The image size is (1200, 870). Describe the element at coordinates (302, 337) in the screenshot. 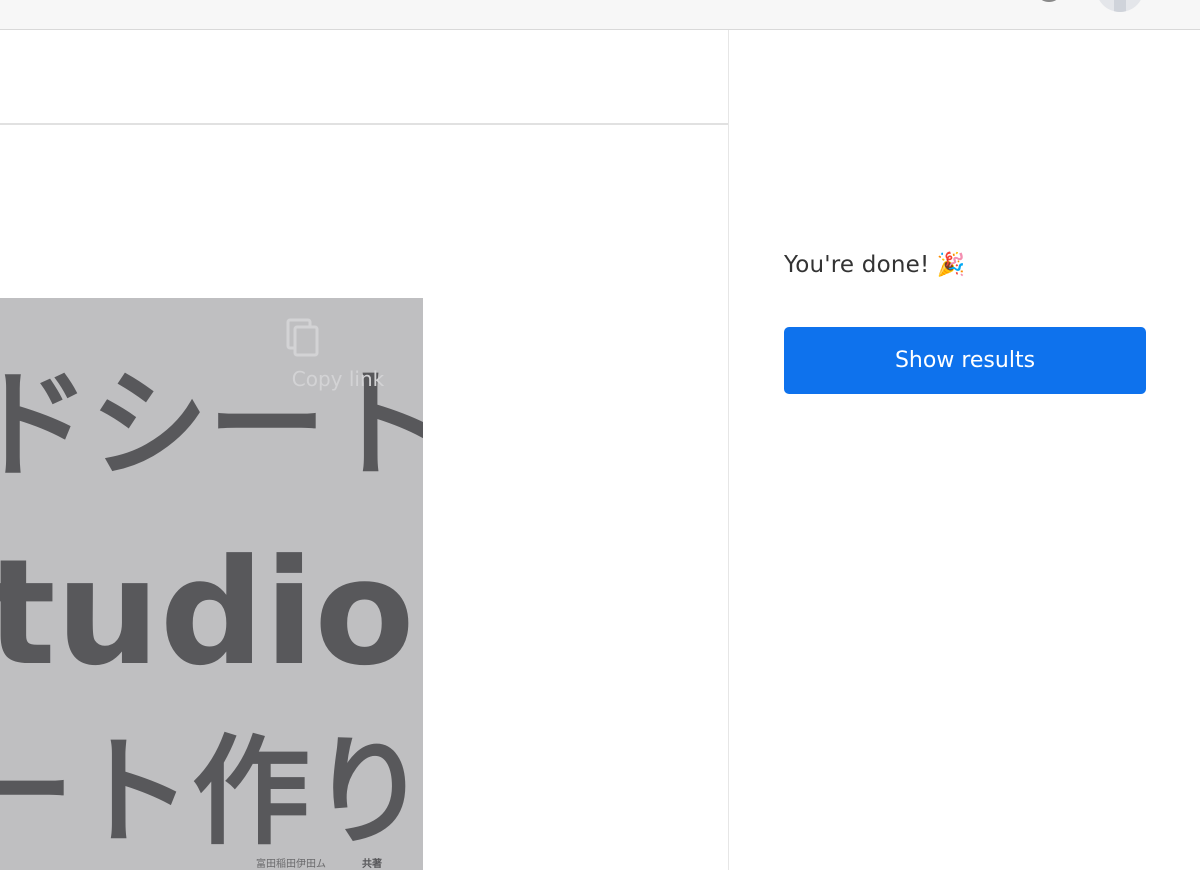

I see `copy-icon` at that location.